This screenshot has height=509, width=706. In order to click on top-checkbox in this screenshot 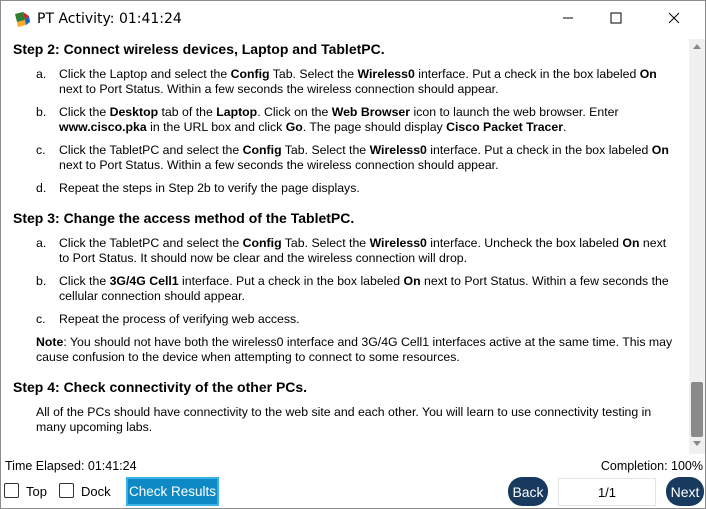, I will do `click(11, 490)`.